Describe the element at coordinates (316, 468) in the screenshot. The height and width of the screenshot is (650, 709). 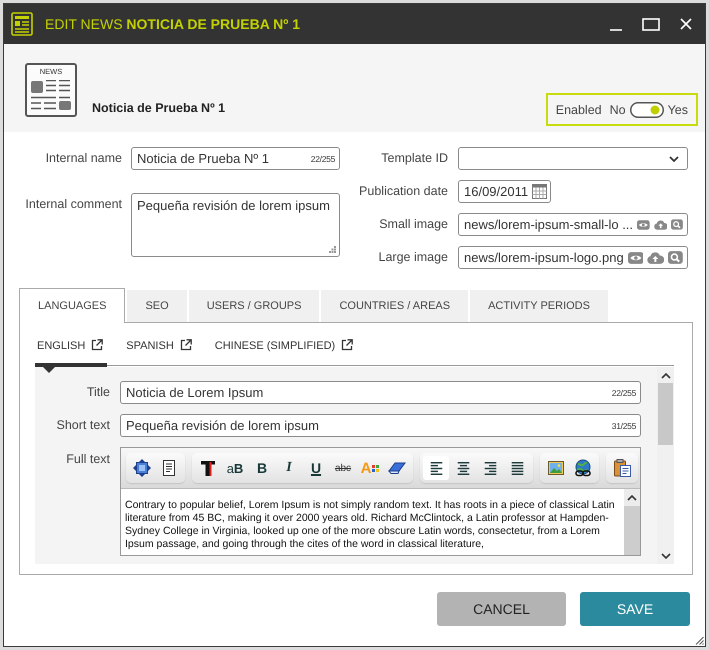
I see `underline-button: U` at that location.